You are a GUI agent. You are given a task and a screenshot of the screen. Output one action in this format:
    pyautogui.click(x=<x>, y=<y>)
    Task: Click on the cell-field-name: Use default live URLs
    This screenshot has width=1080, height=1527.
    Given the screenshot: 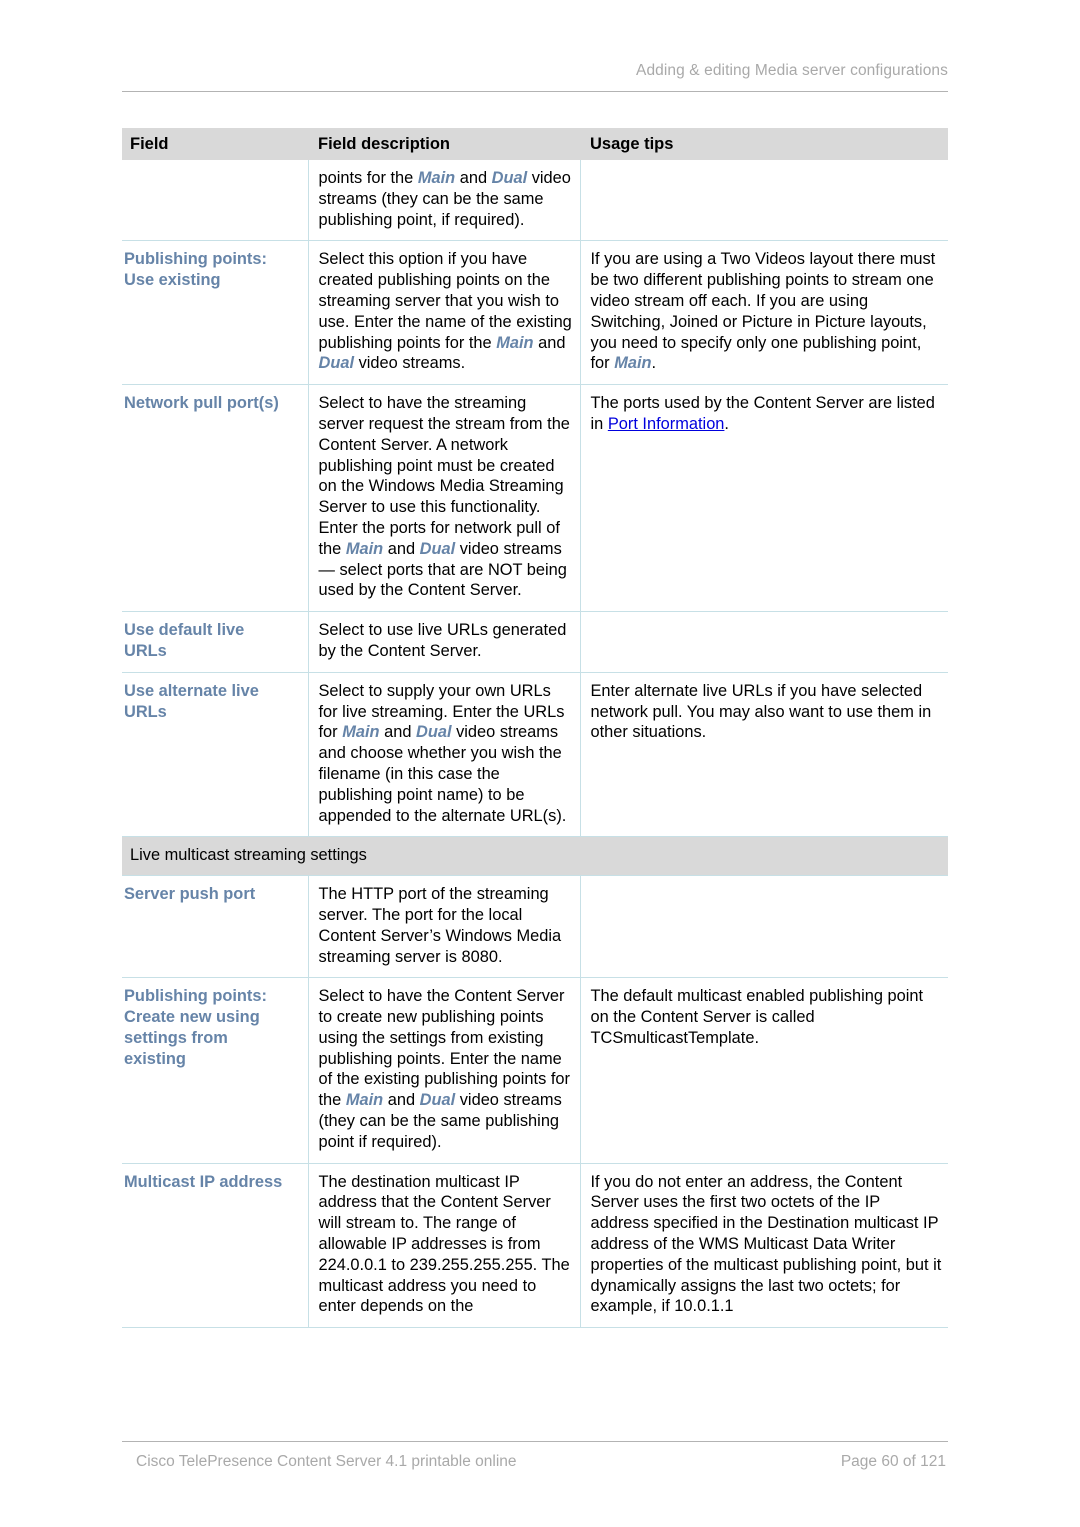 What is the action you would take?
    pyautogui.click(x=215, y=642)
    